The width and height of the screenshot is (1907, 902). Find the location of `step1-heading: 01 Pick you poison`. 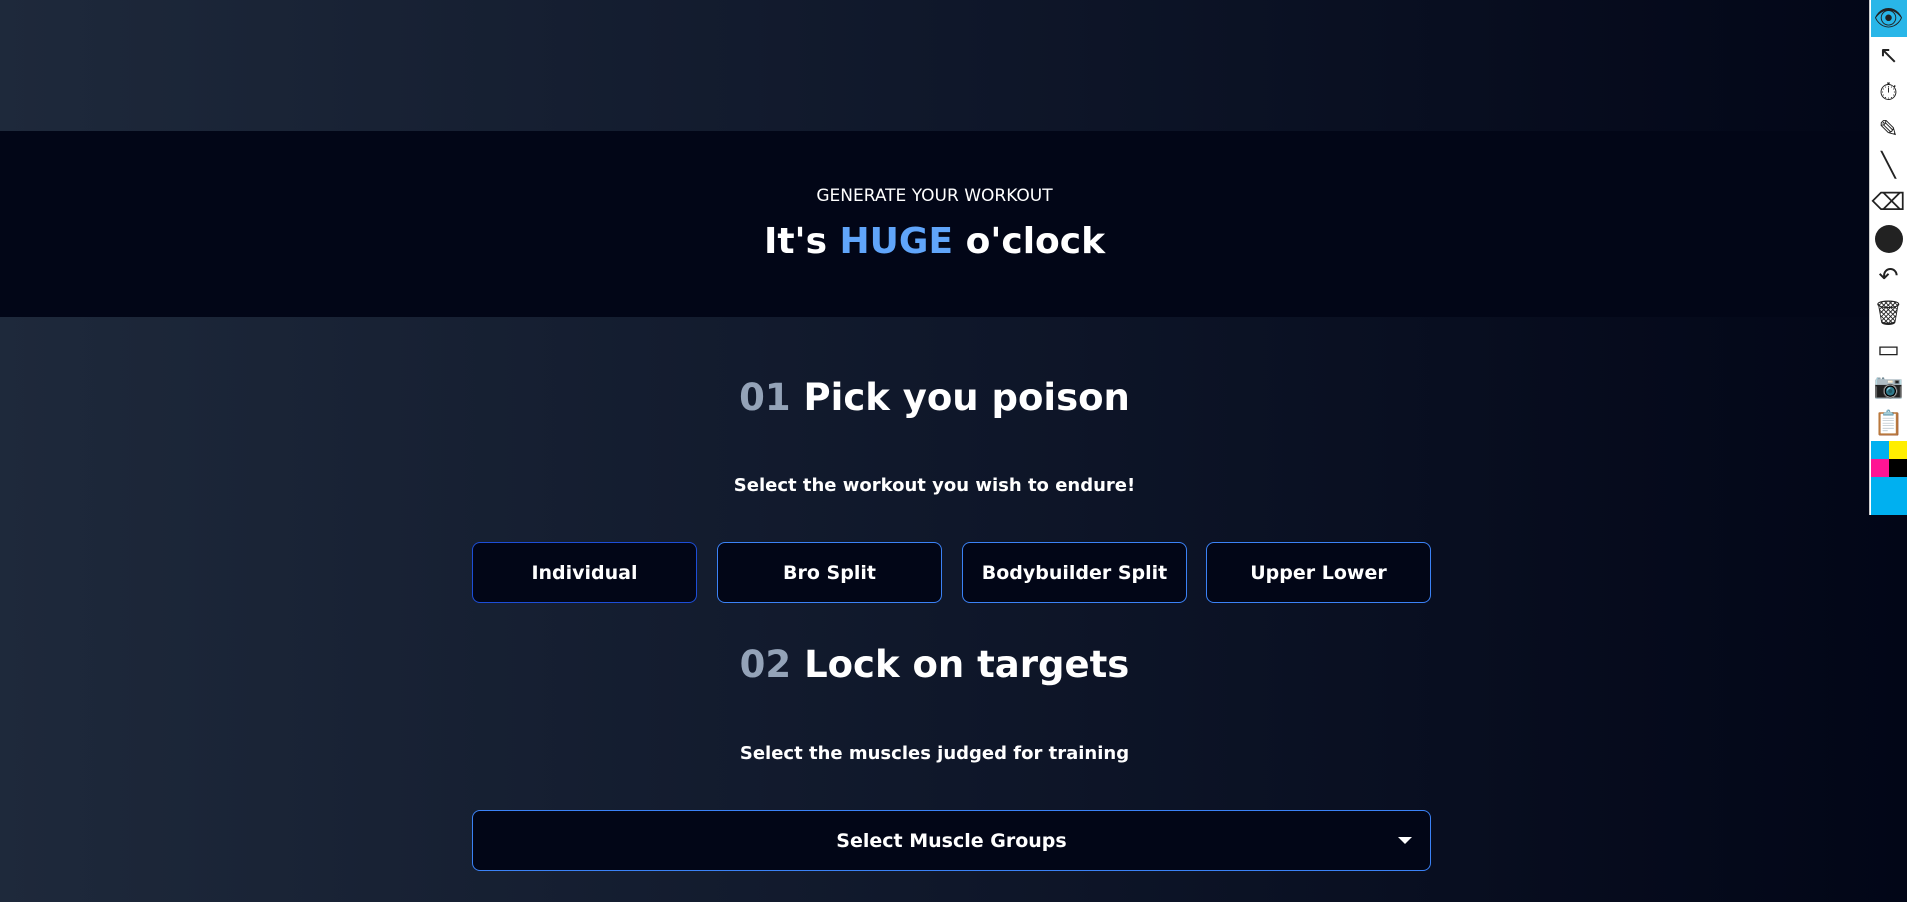

step1-heading: 01 Pick you poison is located at coordinates (934, 397).